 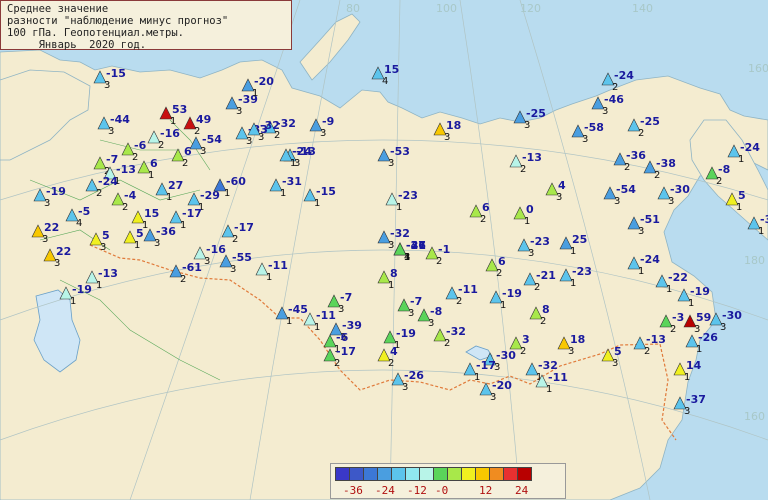 What do you see at coordinates (242, 257) in the screenshot?
I see `station-value: -55` at bounding box center [242, 257].